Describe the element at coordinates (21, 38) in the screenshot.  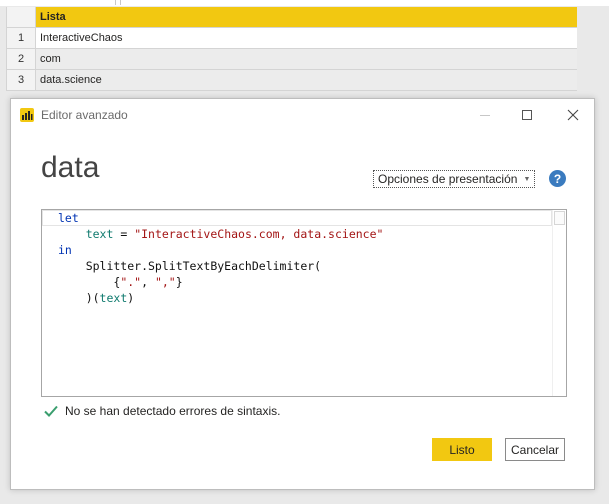
I see `row-number: 1` at that location.